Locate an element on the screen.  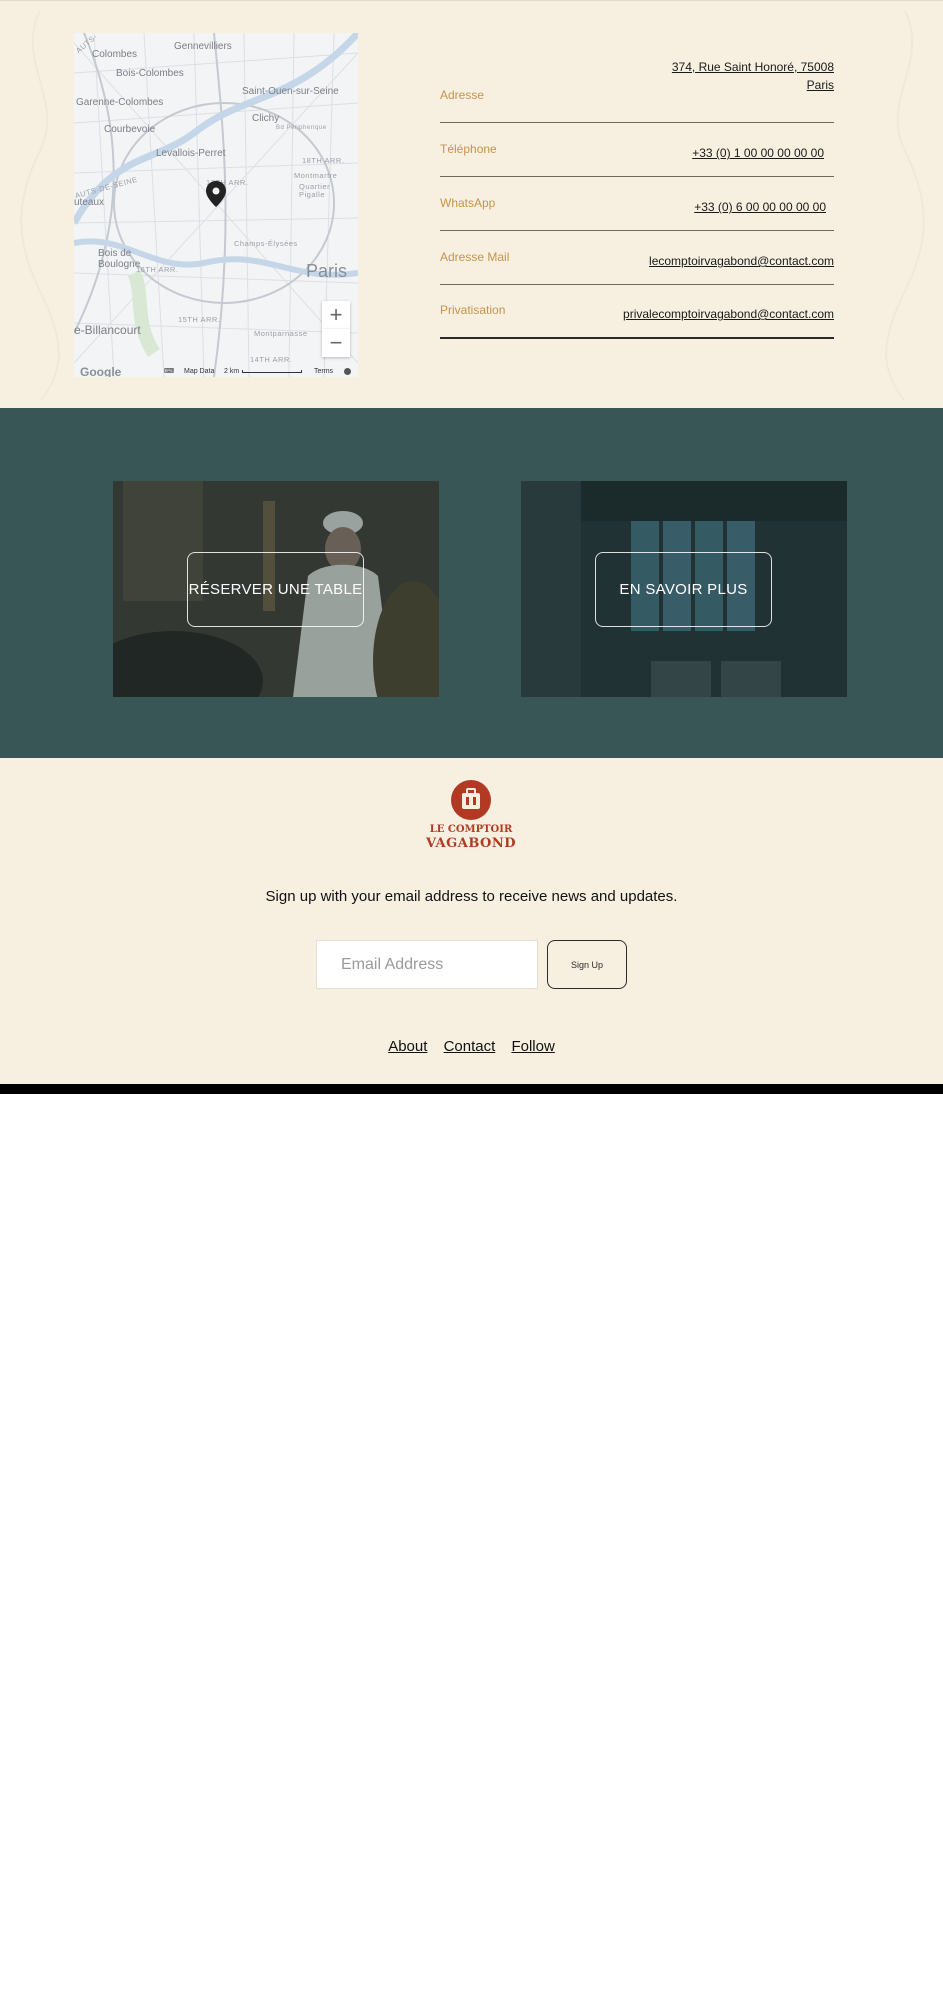
whatsapp-label: WhatsApp is located at coordinates (468, 203).